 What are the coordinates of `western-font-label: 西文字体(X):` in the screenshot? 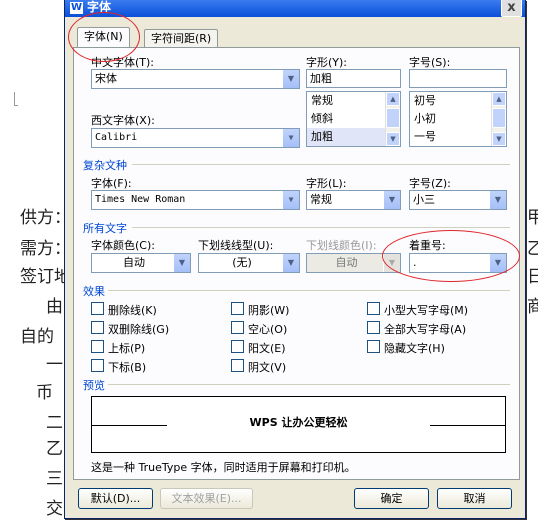 It's located at (123, 120).